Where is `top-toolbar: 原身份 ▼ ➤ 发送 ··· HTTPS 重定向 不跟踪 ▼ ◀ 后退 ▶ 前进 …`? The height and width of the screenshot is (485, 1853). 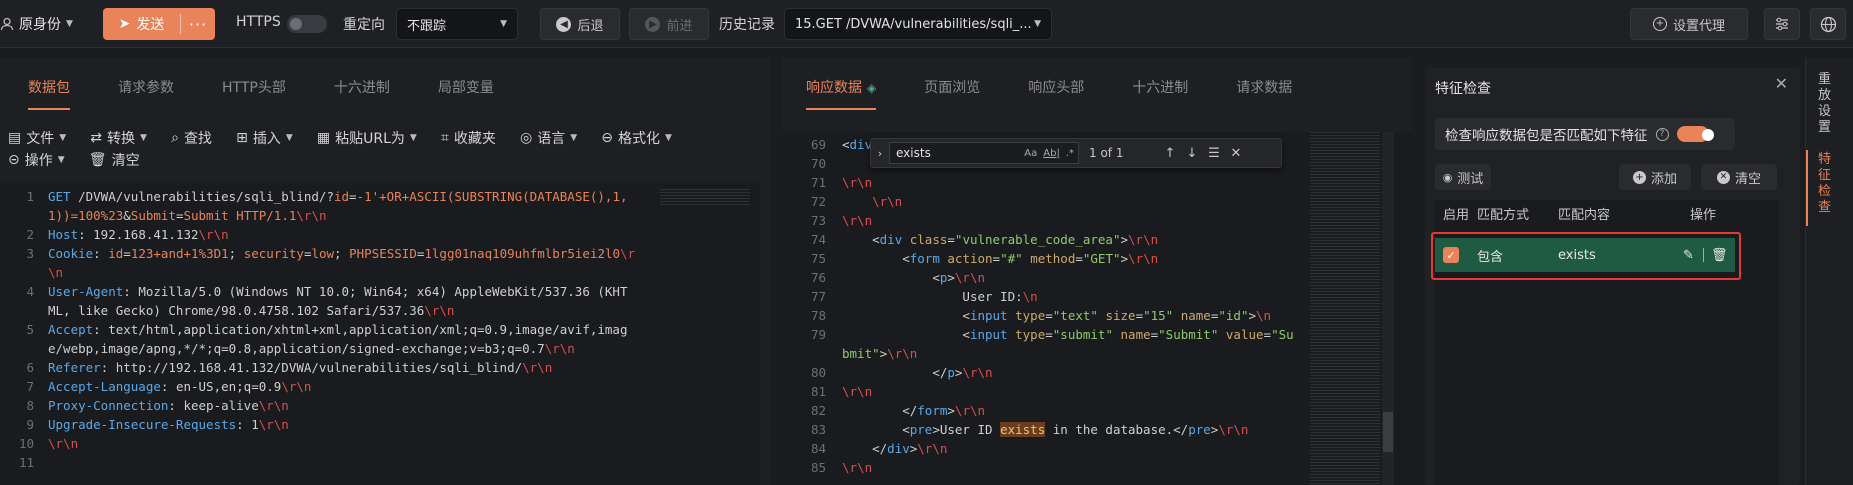
top-toolbar: 原身份 ▼ ➤ 发送 ··· HTTPS 重定向 不跟踪 ▼ ◀ 后退 ▶ 前进 … is located at coordinates (926, 24).